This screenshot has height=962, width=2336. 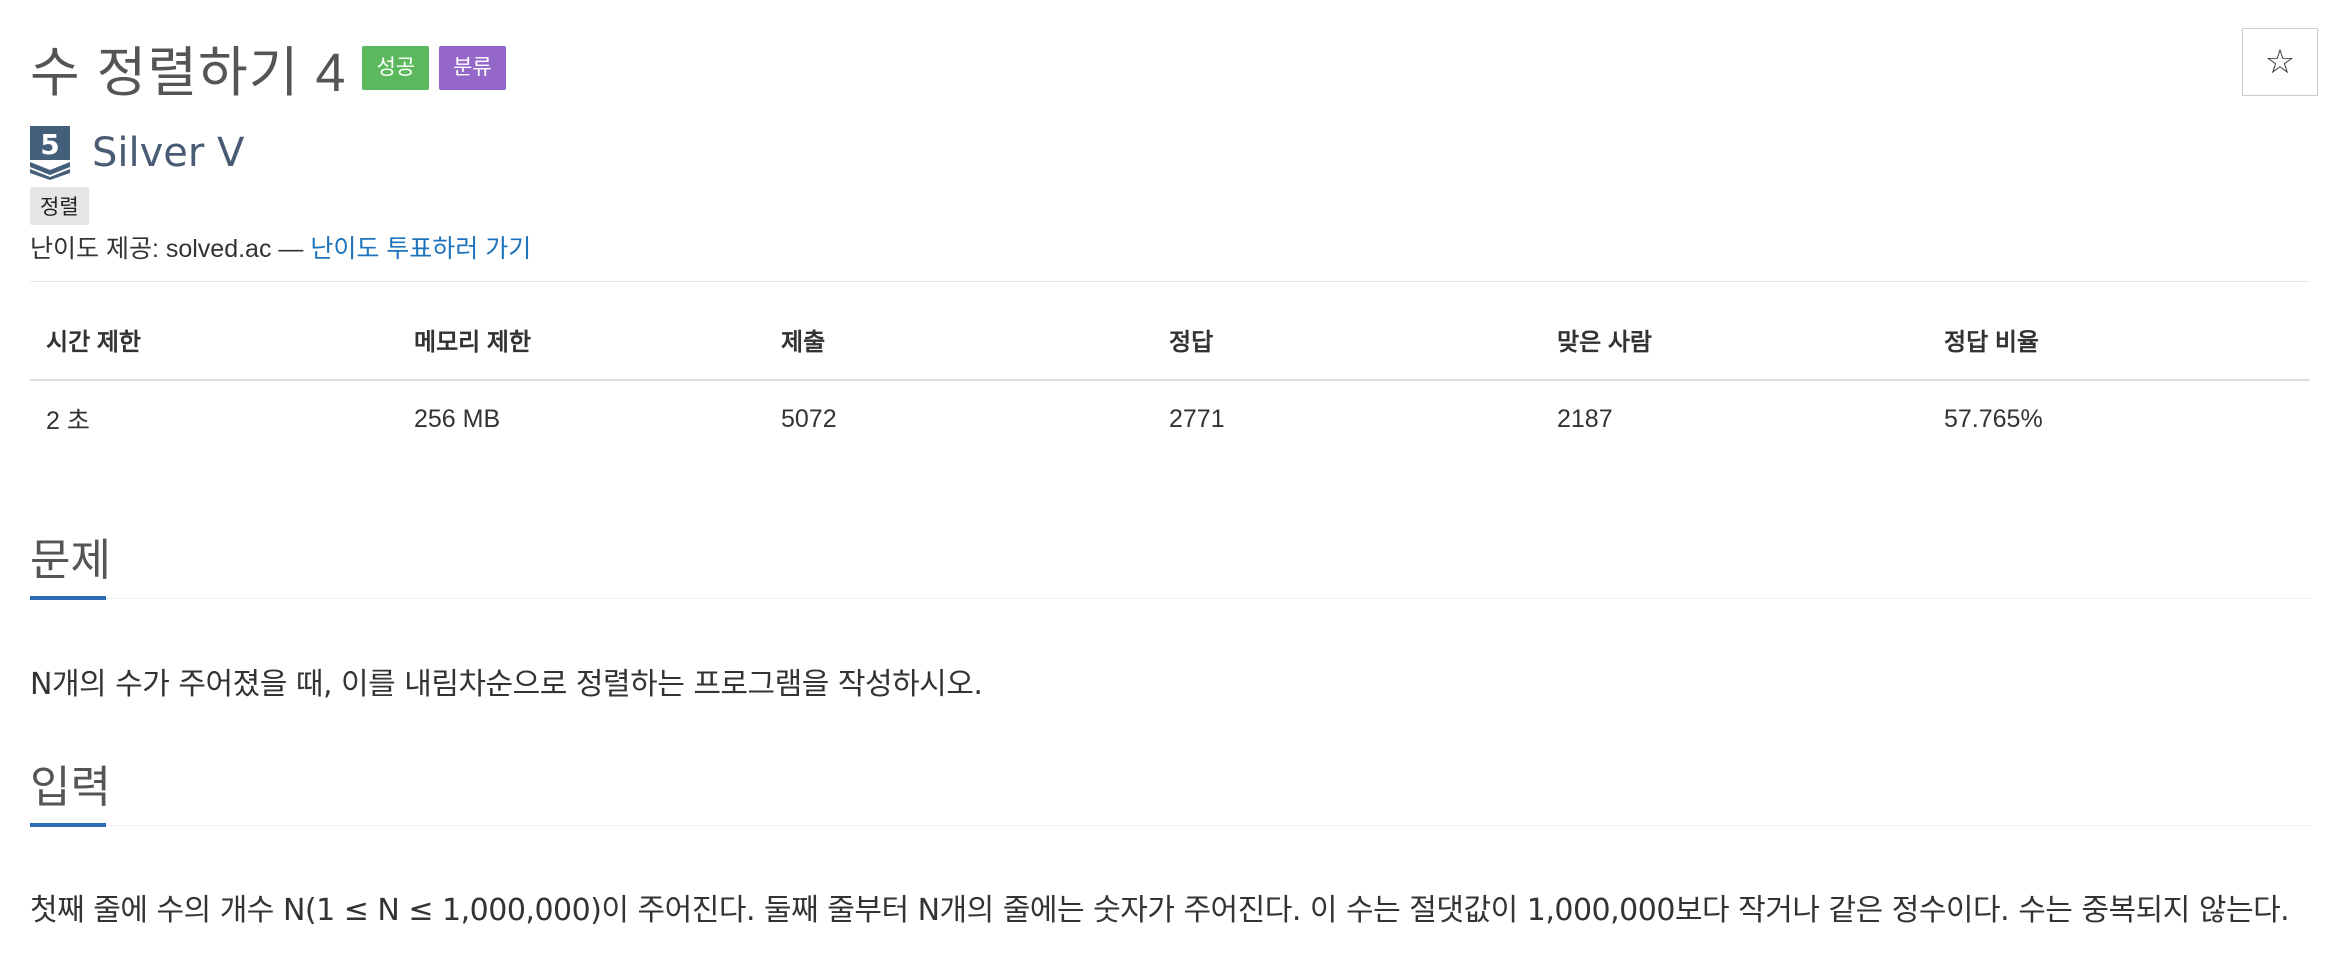 I want to click on accepted-value: 2771, so click(x=1347, y=418).